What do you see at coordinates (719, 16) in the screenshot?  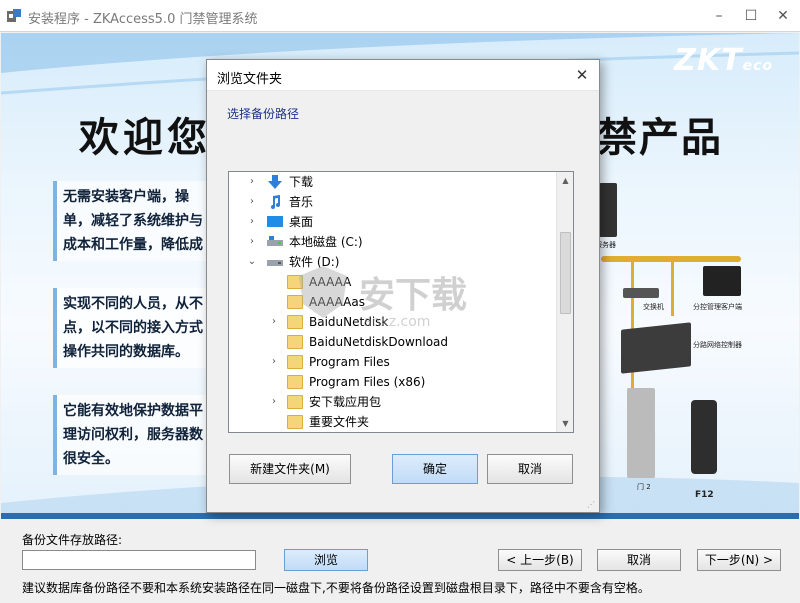 I see `minimize-button: –` at bounding box center [719, 16].